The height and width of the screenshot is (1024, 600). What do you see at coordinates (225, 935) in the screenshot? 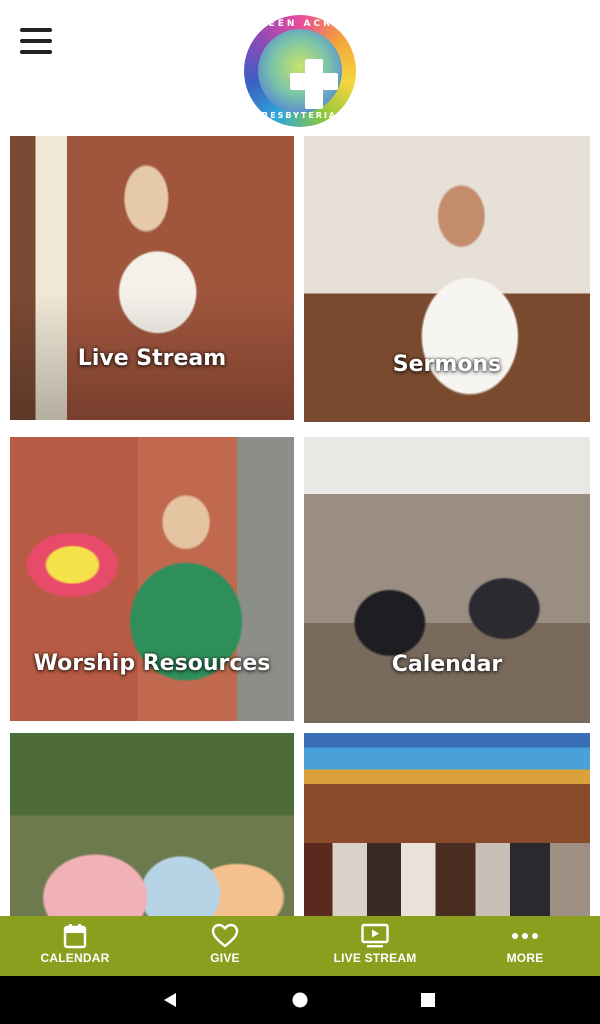
I see `heart-icon` at bounding box center [225, 935].